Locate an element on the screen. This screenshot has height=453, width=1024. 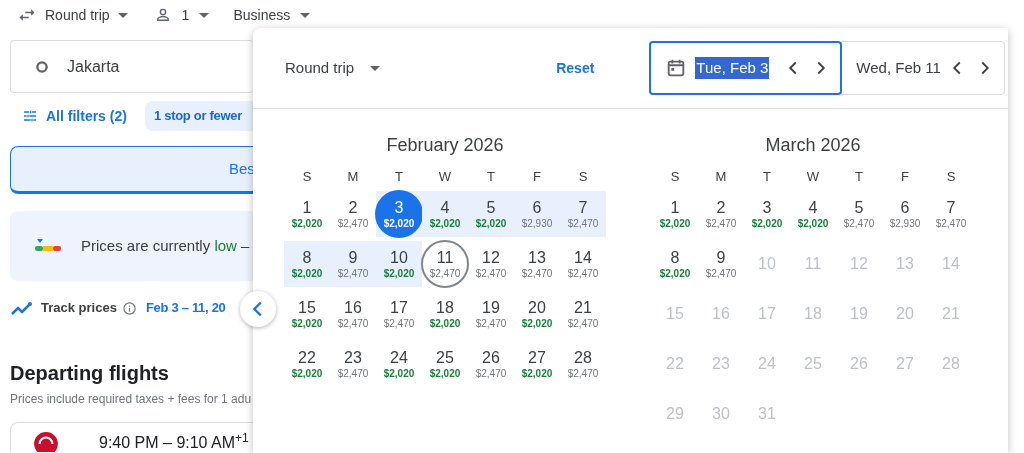
day-button: 13 is located at coordinates (905, 264).